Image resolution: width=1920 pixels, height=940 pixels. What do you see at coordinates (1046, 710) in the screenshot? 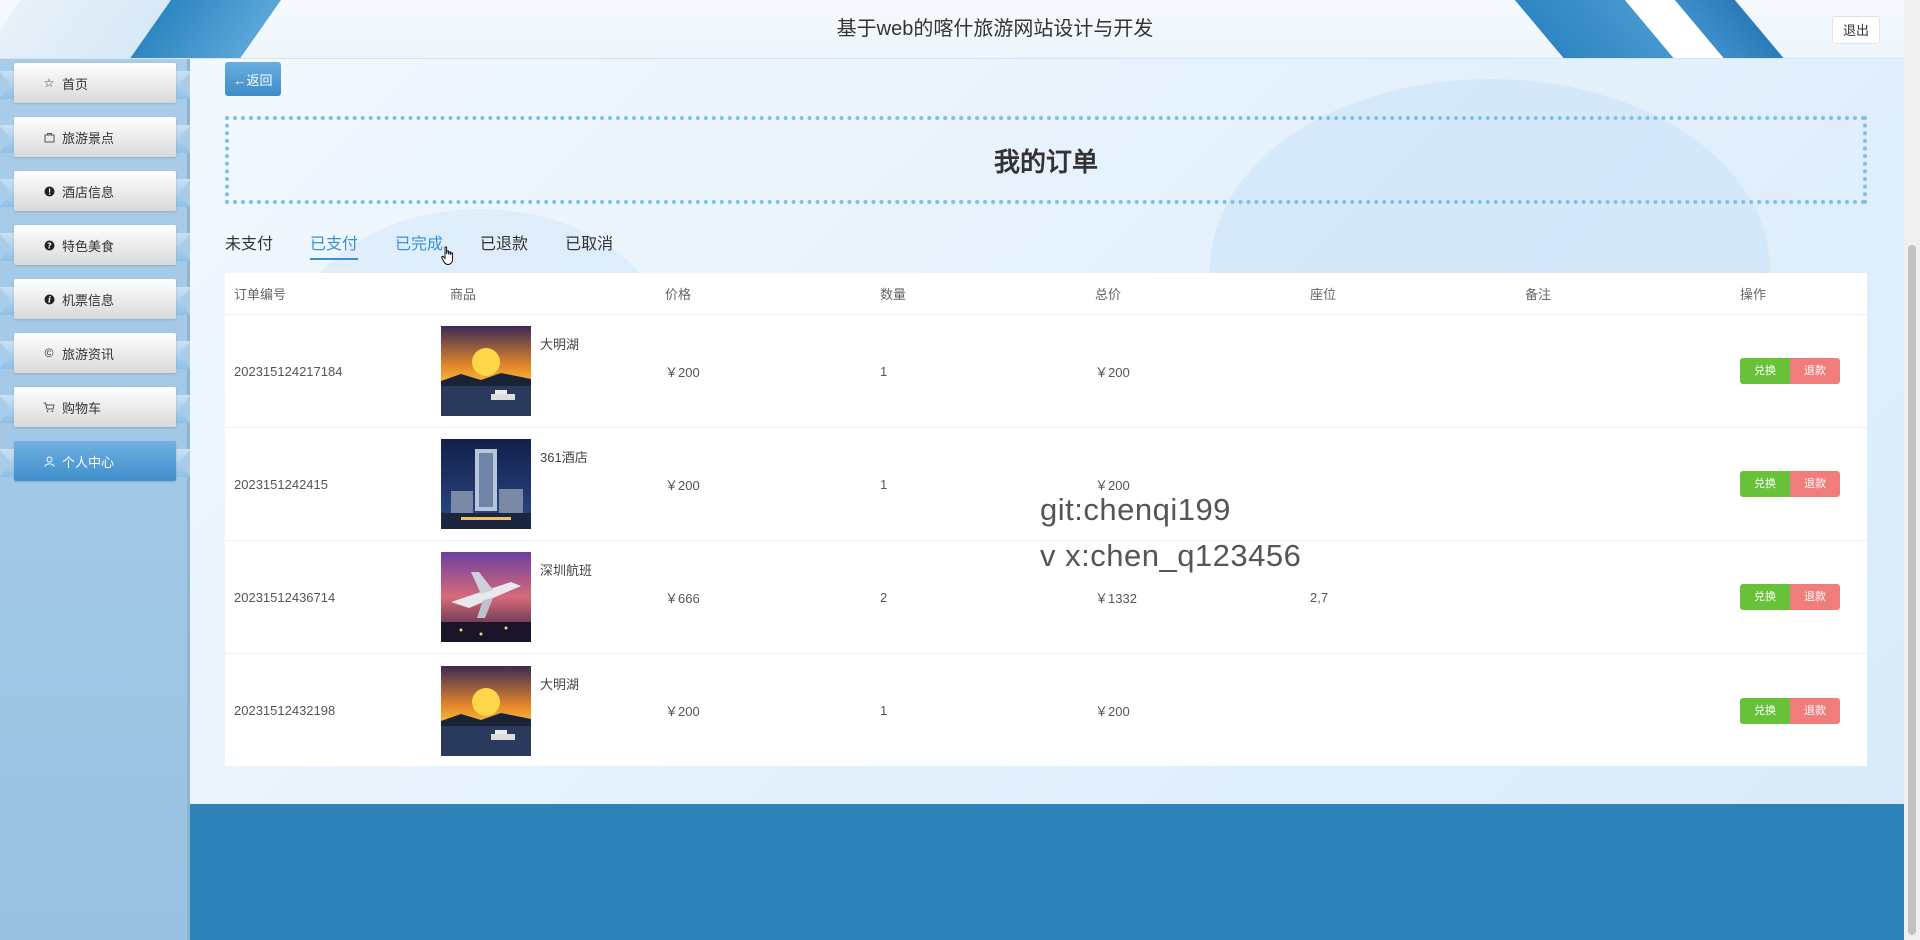
I see `table-row: 20231512432198 大明湖 ￥200 1 ￥200 兑换 退款` at bounding box center [1046, 710].